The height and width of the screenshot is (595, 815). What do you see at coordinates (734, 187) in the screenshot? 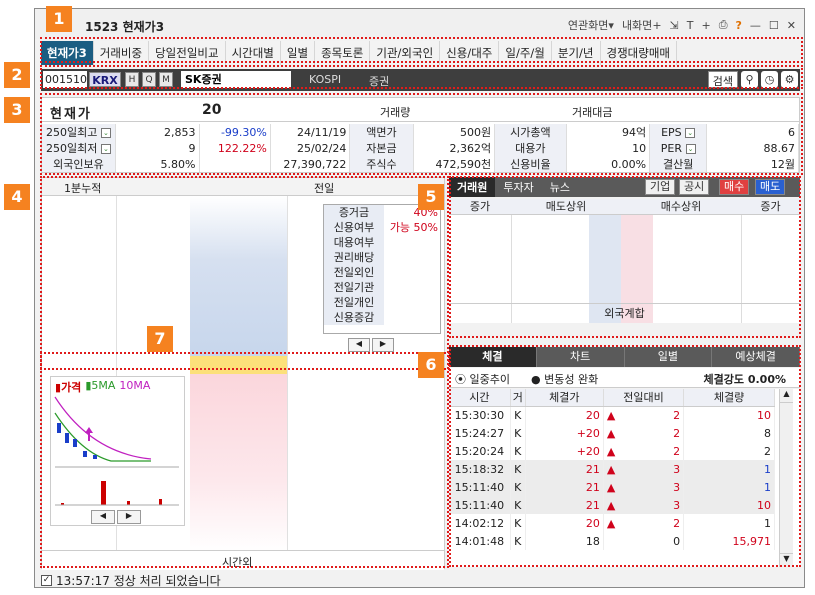
I see `buy-button: 매수` at bounding box center [734, 187].